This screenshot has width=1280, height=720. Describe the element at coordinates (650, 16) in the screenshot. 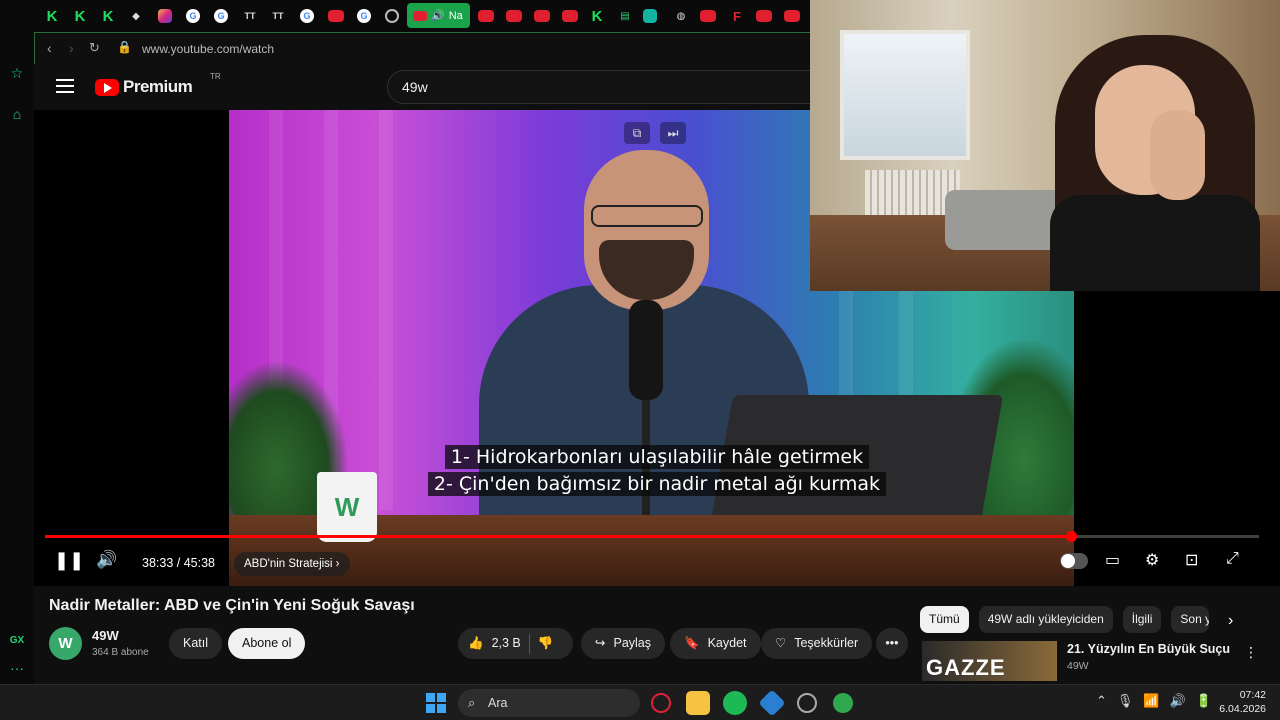

I see `tab-app-icon` at that location.